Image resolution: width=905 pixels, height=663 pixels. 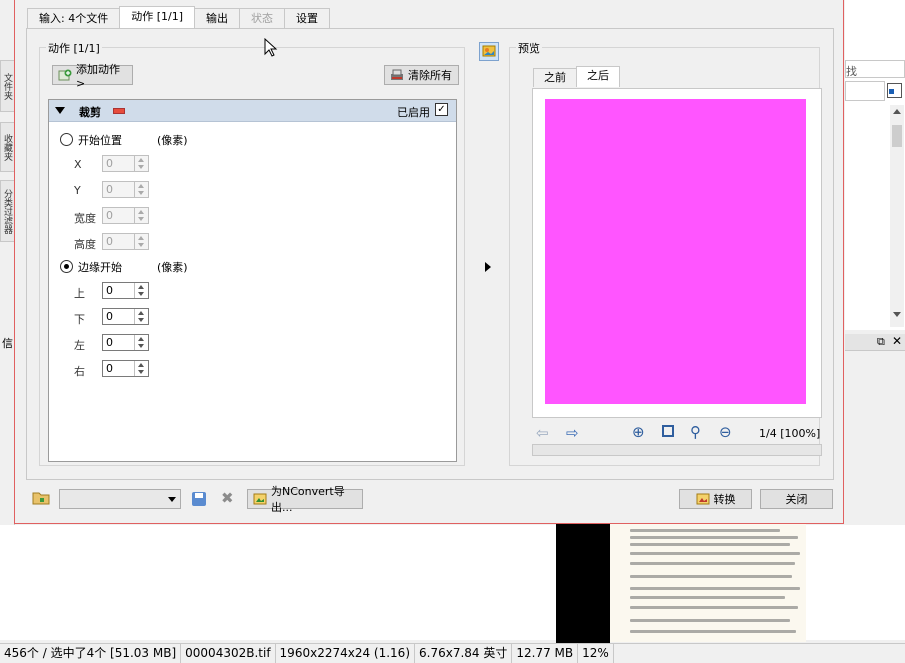 What do you see at coordinates (677, 450) in the screenshot?
I see `preview-scrollbar` at bounding box center [677, 450].